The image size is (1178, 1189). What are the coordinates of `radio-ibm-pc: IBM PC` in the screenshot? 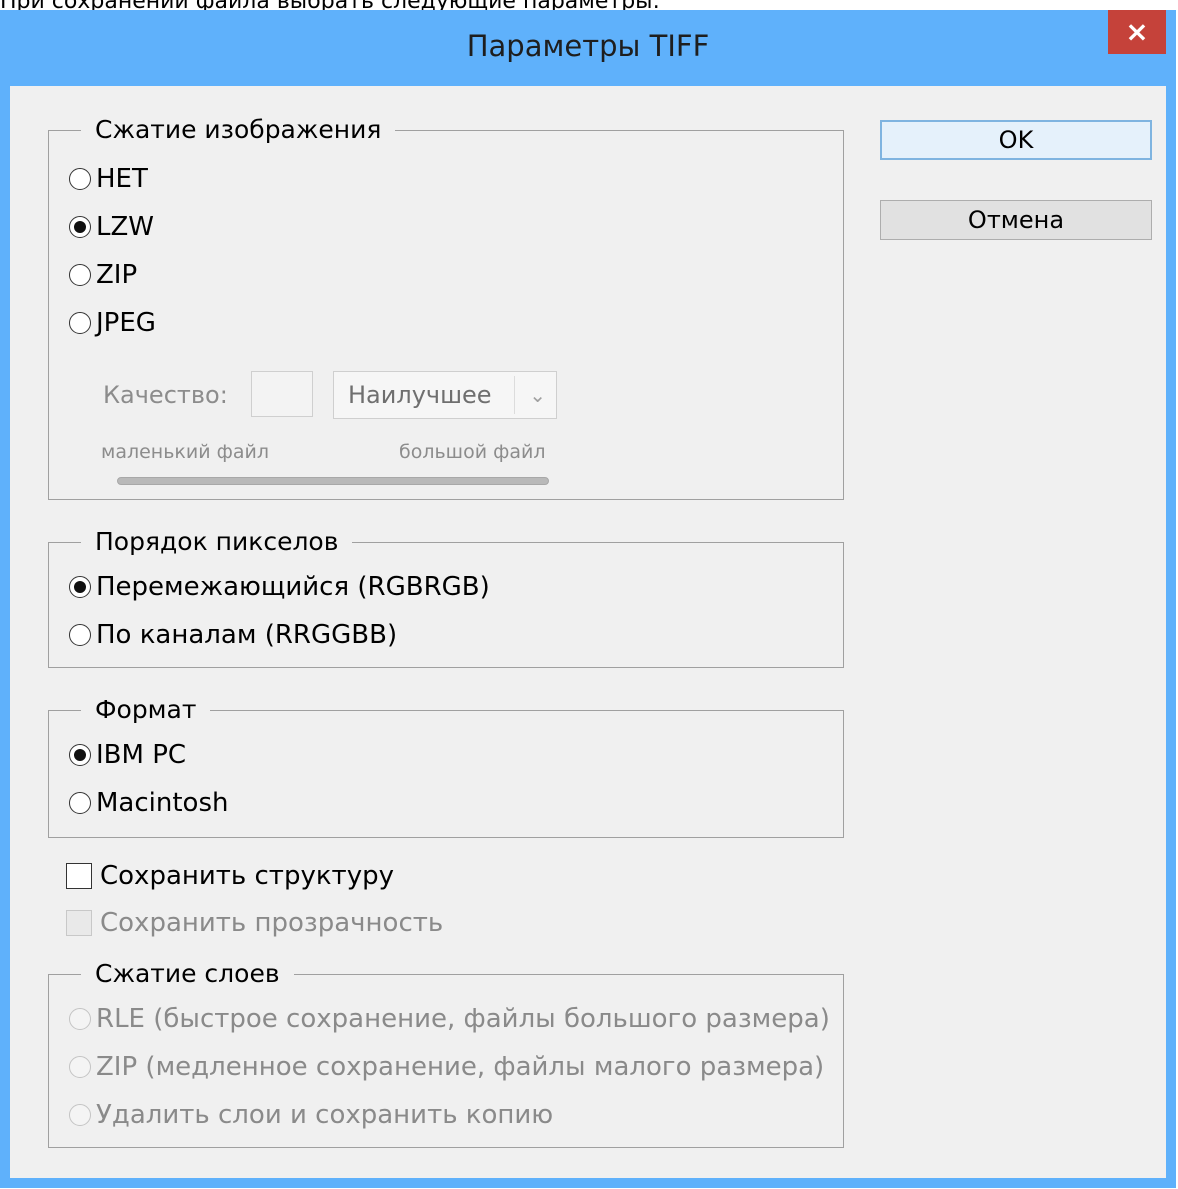 It's located at (127, 755).